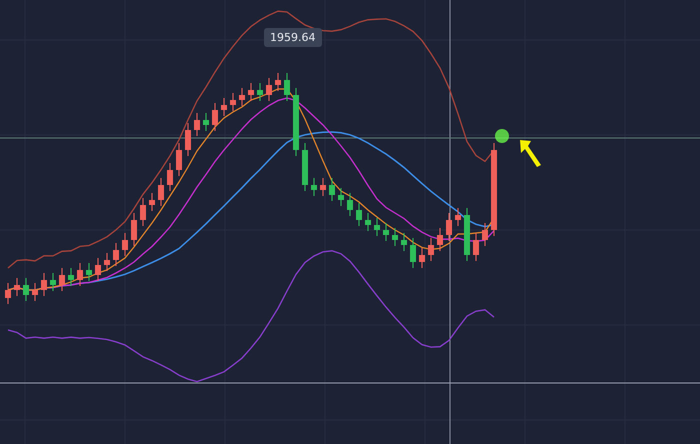 The width and height of the screenshot is (700, 444). What do you see at coordinates (530, 153) in the screenshot?
I see `pointer-arrow-icon` at bounding box center [530, 153].